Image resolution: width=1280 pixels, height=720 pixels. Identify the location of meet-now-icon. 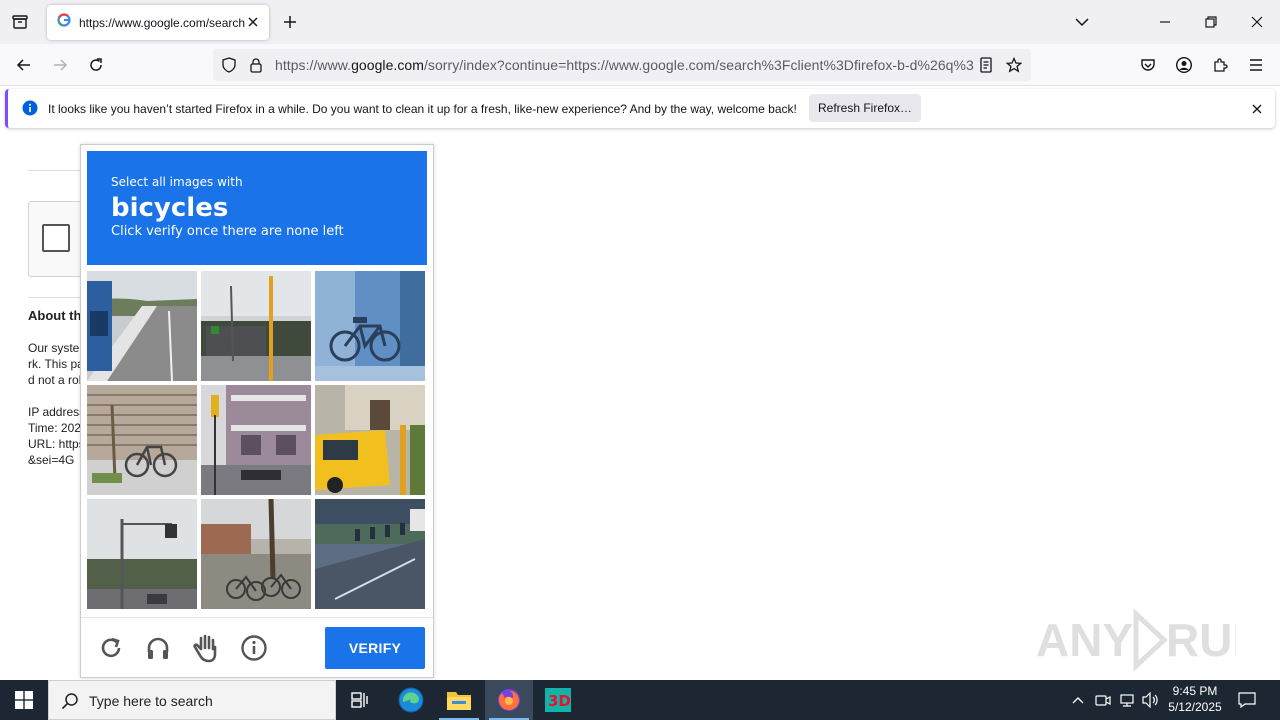
(1103, 700).